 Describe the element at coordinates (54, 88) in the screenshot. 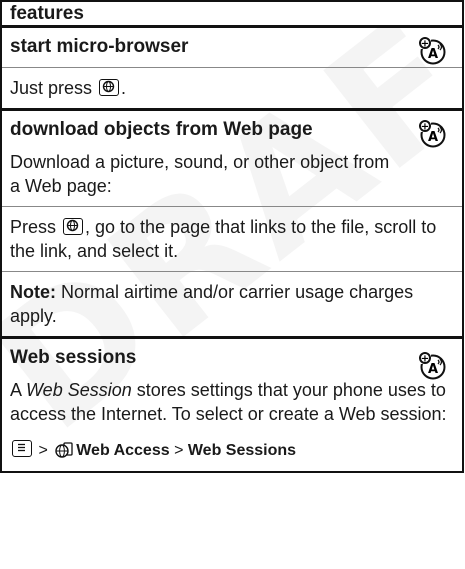

I see `paragraph-text: Just press` at that location.